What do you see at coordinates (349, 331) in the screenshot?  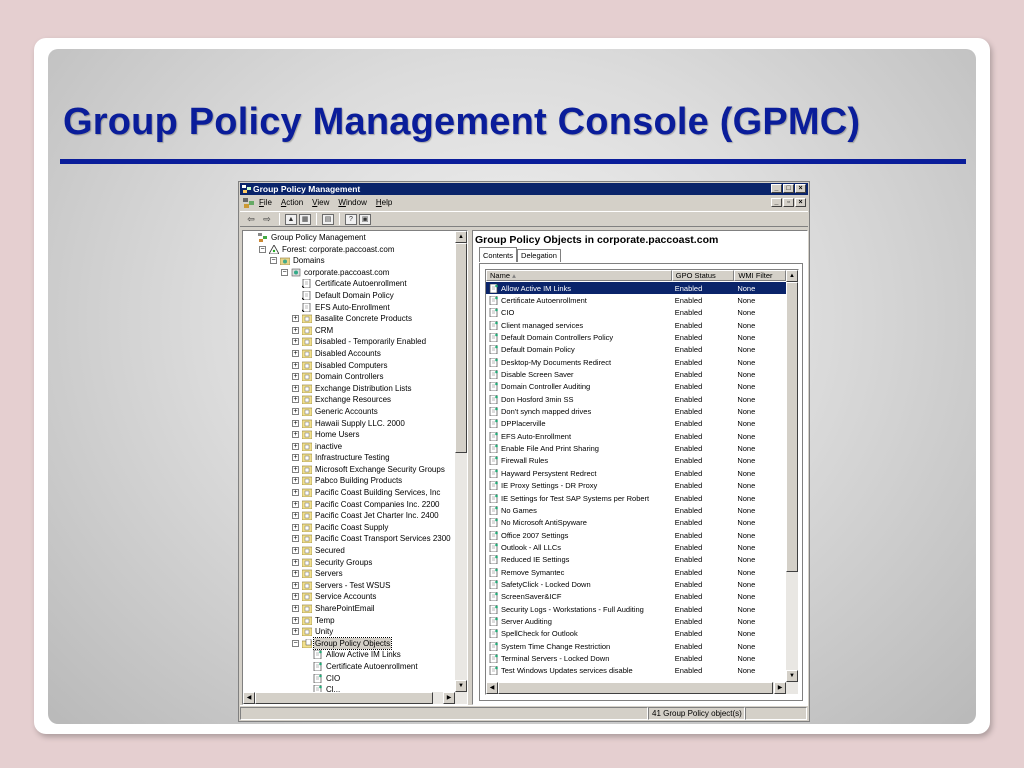 I see `tree-item: + CRM` at bounding box center [349, 331].